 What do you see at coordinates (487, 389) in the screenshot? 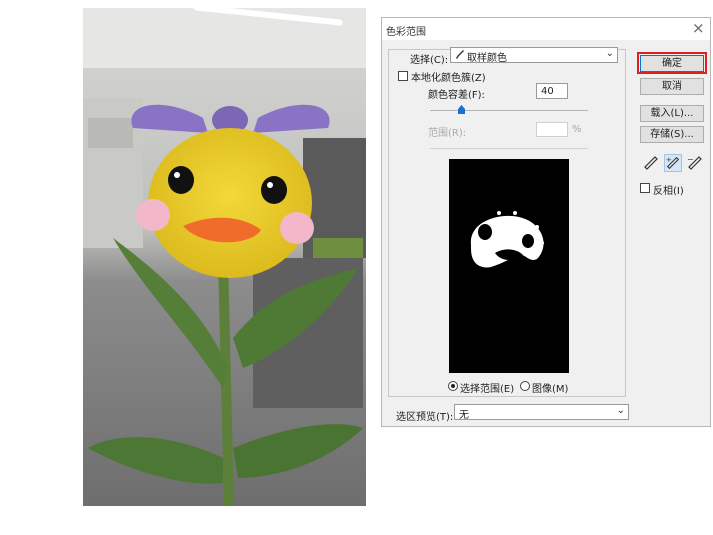
I see `radio-selection-label: 选择范围(E)` at bounding box center [487, 389].